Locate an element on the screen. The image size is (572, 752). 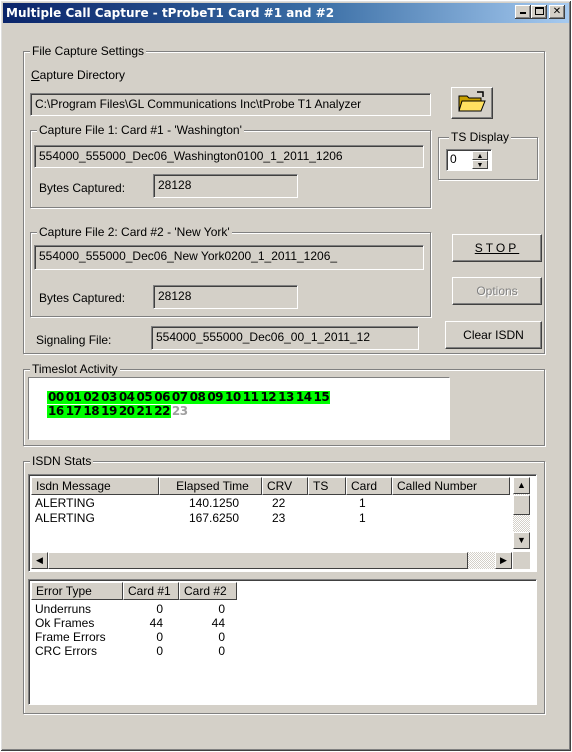
options-button: Options is located at coordinates (497, 291).